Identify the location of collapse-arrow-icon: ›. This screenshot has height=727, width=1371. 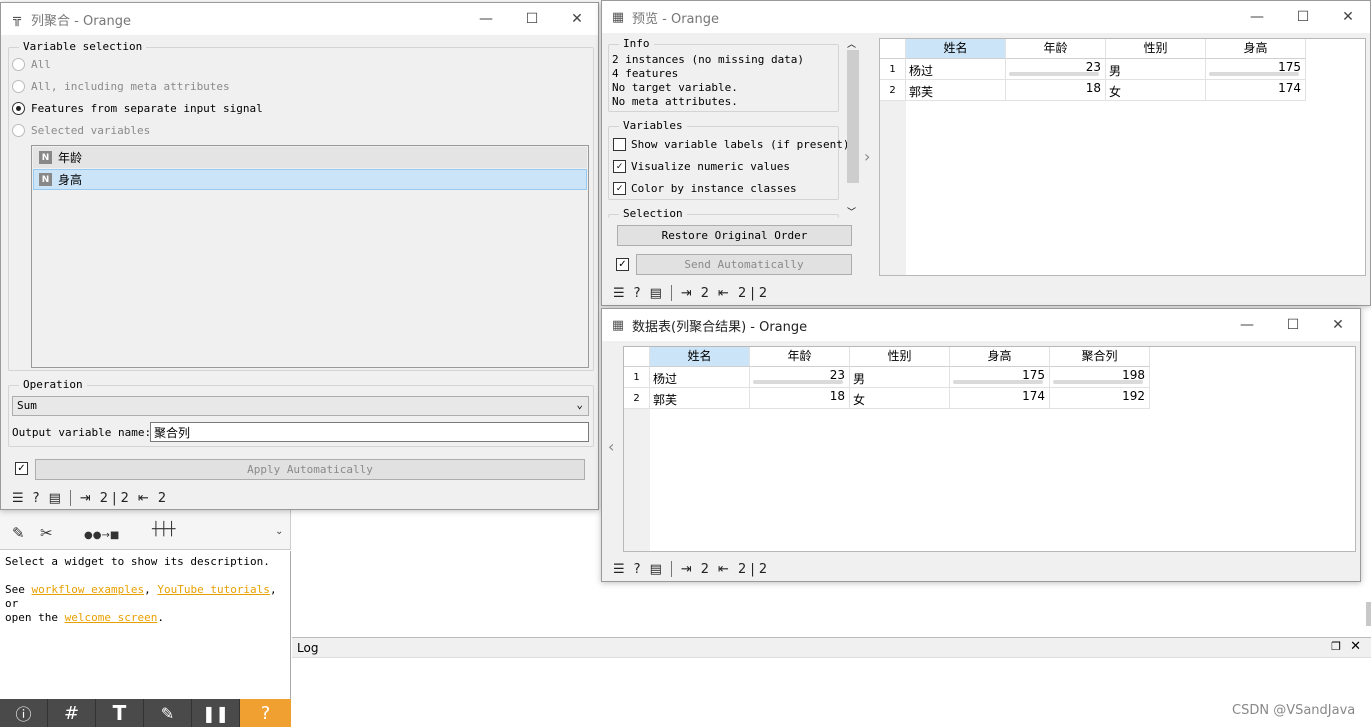
(867, 156).